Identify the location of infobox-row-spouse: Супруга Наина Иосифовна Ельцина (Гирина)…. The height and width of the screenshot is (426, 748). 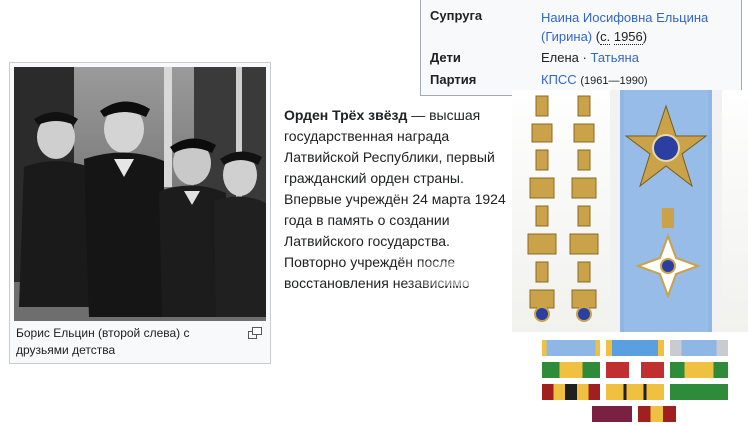
(581, 28).